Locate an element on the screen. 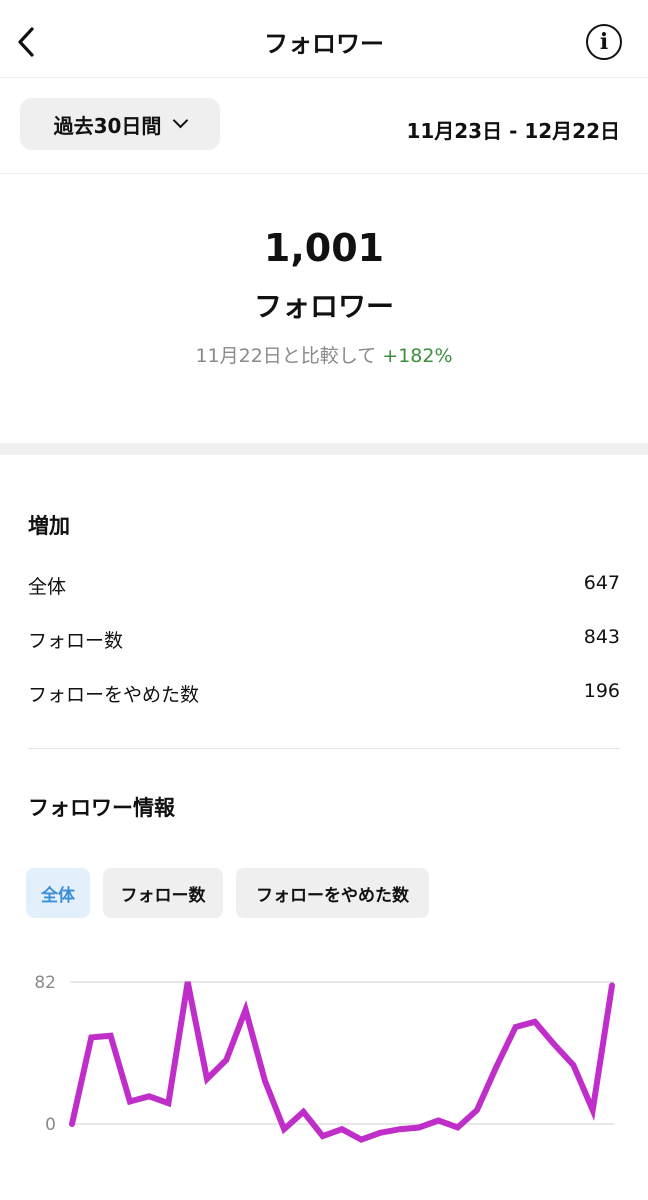 The width and height of the screenshot is (648, 1200). stat-value: 647 is located at coordinates (601, 583).